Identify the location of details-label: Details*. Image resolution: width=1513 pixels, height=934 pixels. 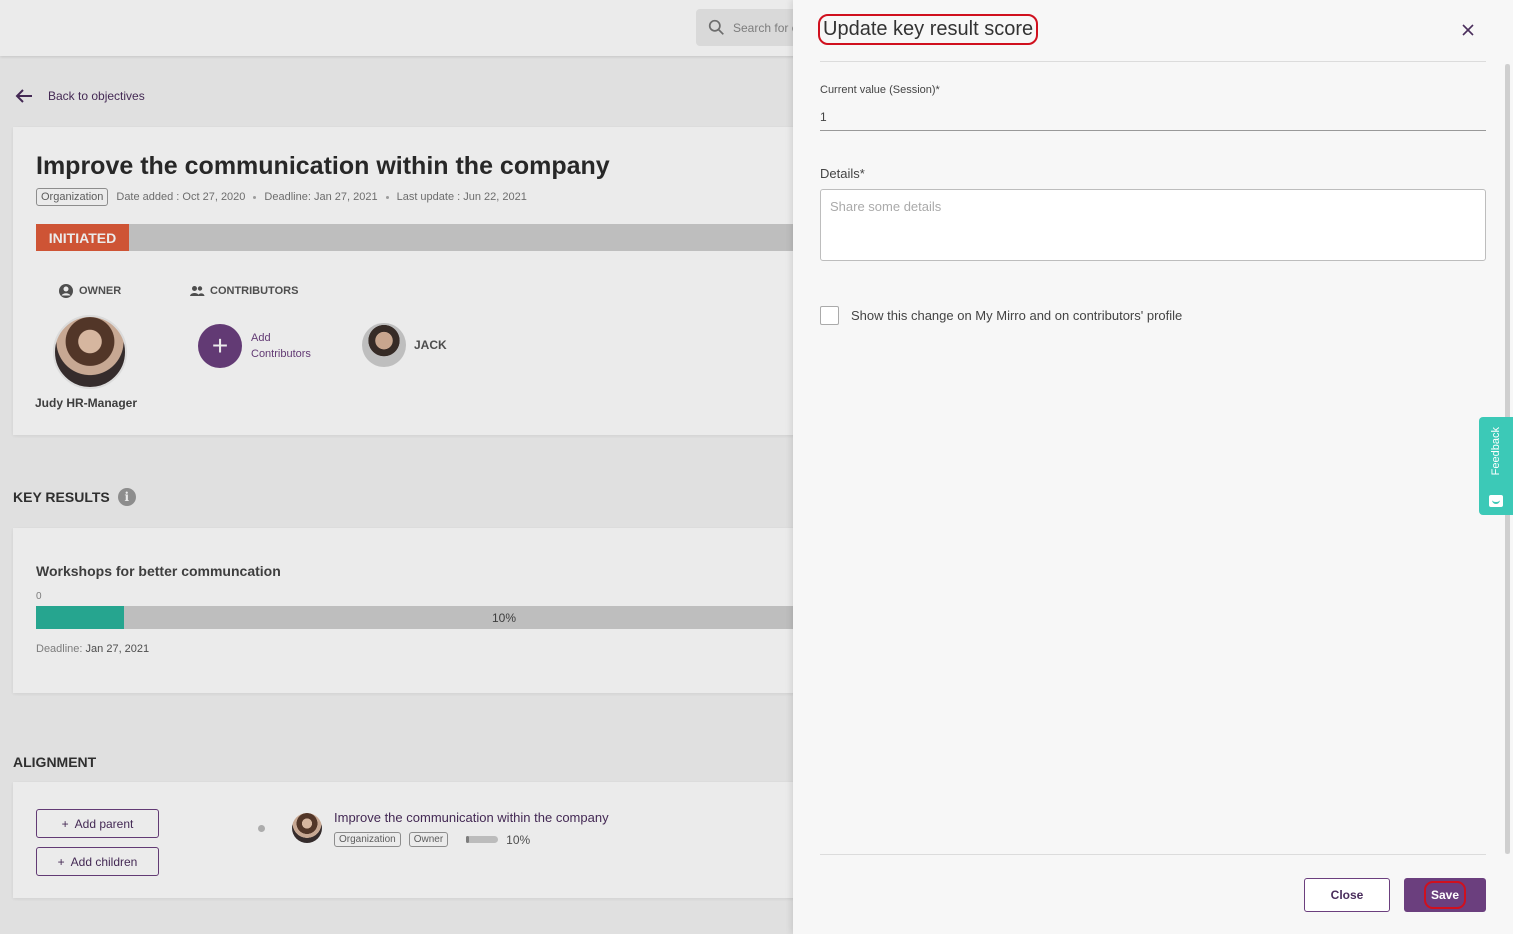
(842, 173).